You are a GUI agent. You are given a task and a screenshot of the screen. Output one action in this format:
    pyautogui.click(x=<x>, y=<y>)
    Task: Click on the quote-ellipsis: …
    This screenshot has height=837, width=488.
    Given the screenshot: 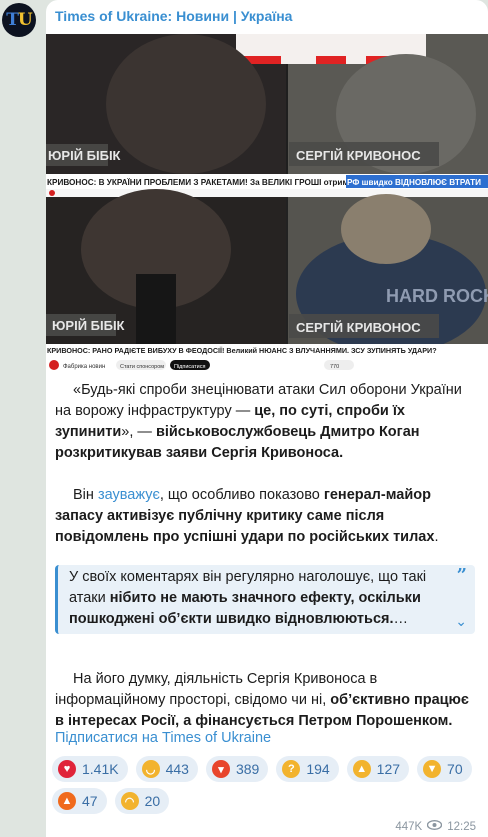 What is the action you would take?
    pyautogui.click(x=401, y=619)
    